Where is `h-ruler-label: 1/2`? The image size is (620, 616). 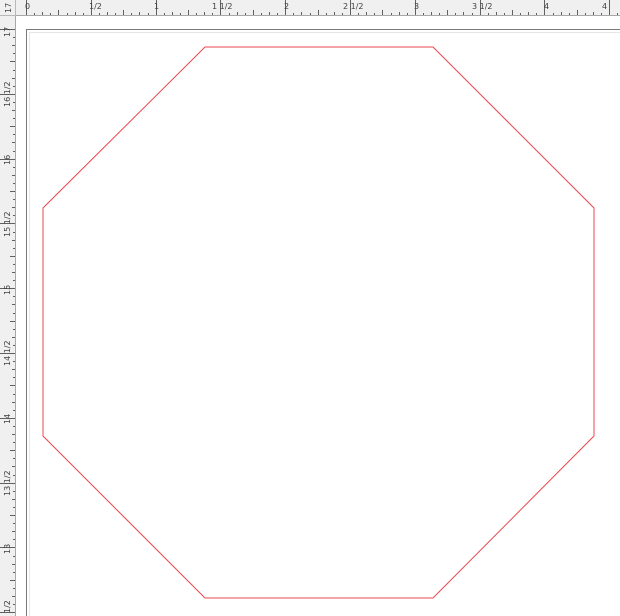 h-ruler-label: 1/2 is located at coordinates (95, 6).